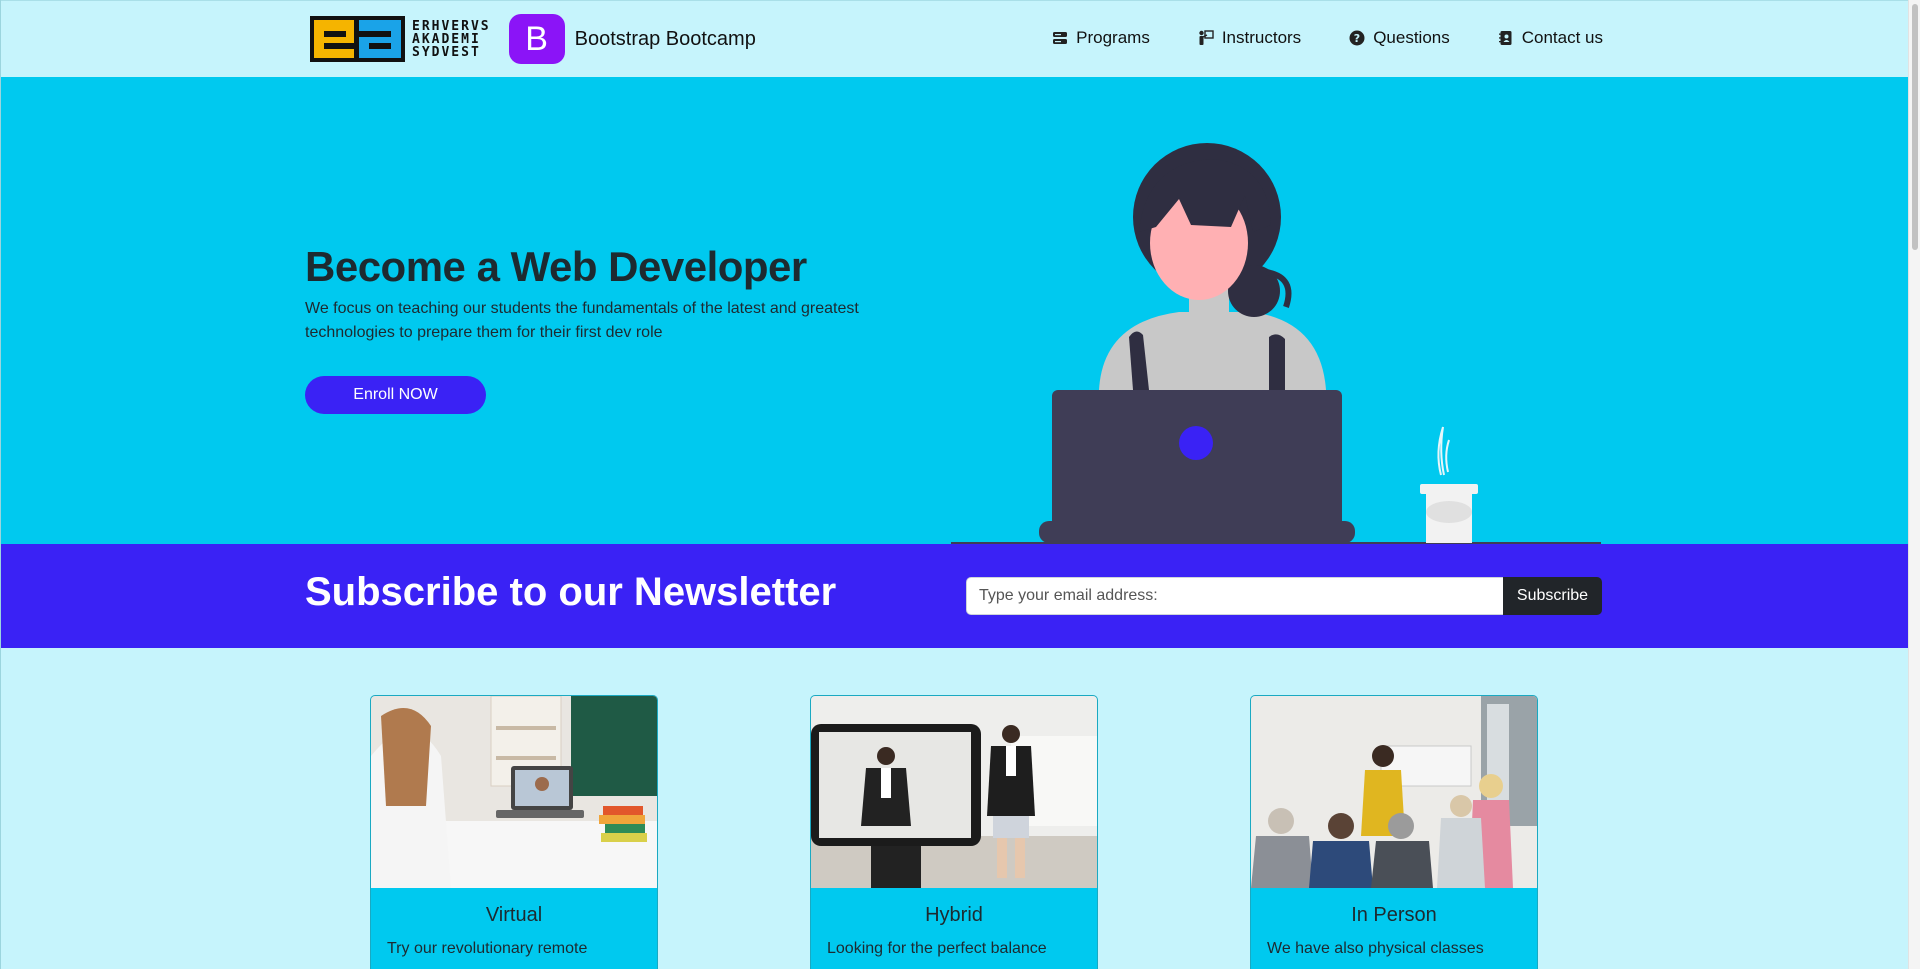  I want to click on instructor-icon, so click(1206, 37).